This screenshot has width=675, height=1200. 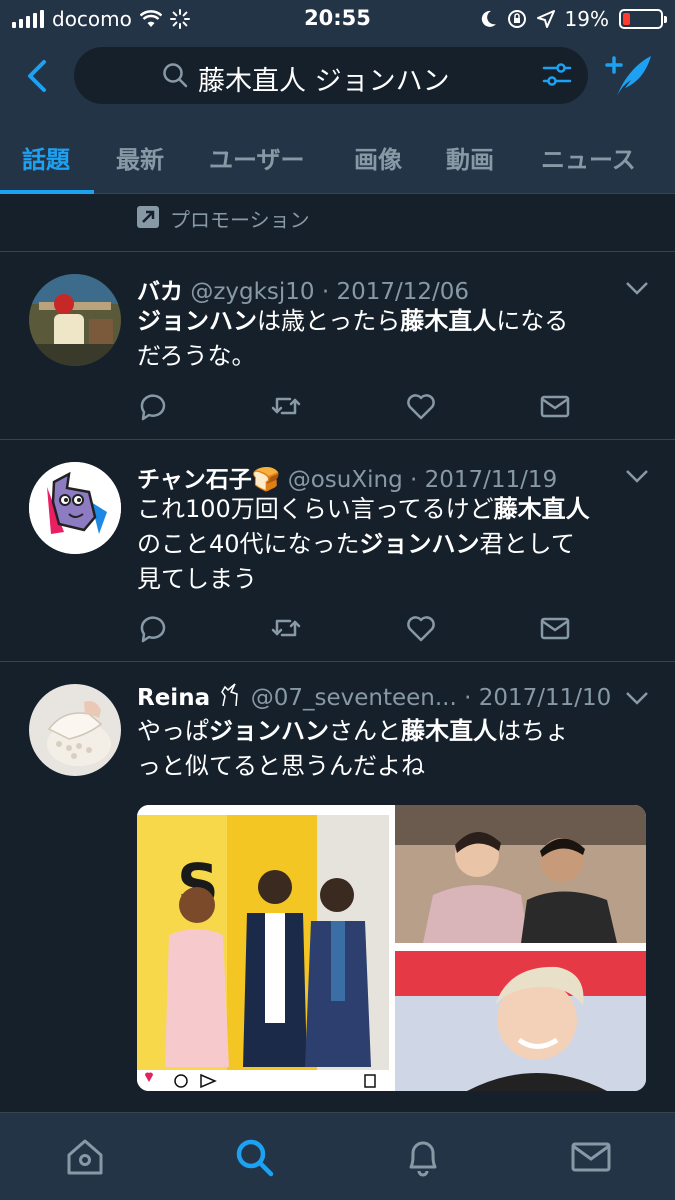 I want to click on bottom-tab-bar, so click(x=337, y=1156).